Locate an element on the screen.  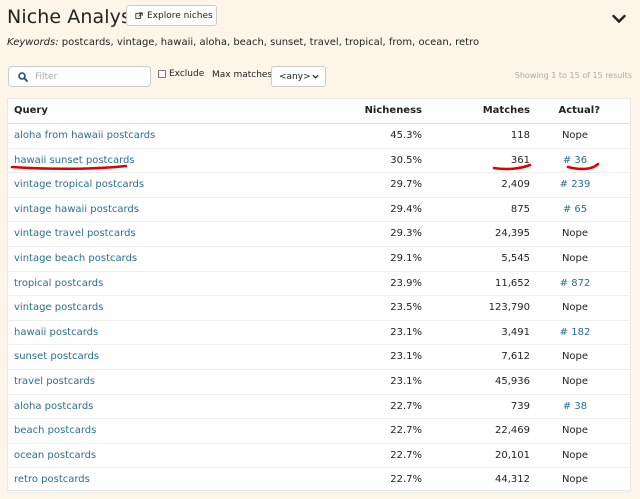
table-row: hawaii sunset postcards 30.5% 361 # 36 is located at coordinates (319, 161).